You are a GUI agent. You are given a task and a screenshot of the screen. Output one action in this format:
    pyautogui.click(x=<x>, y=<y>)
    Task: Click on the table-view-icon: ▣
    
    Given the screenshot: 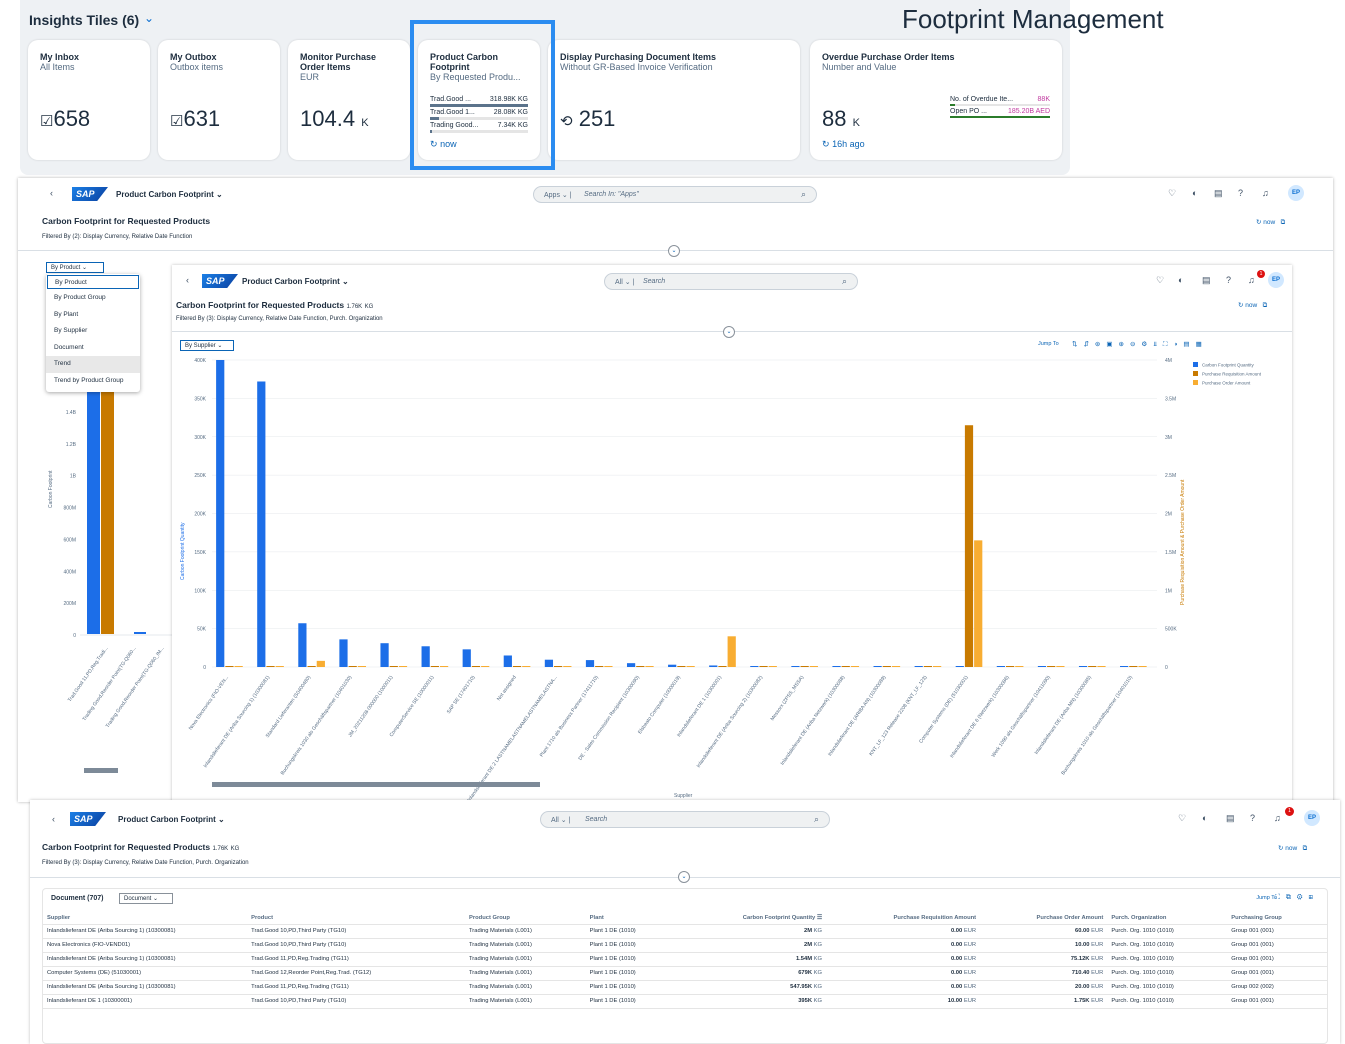 What is the action you would take?
    pyautogui.click(x=1112, y=344)
    